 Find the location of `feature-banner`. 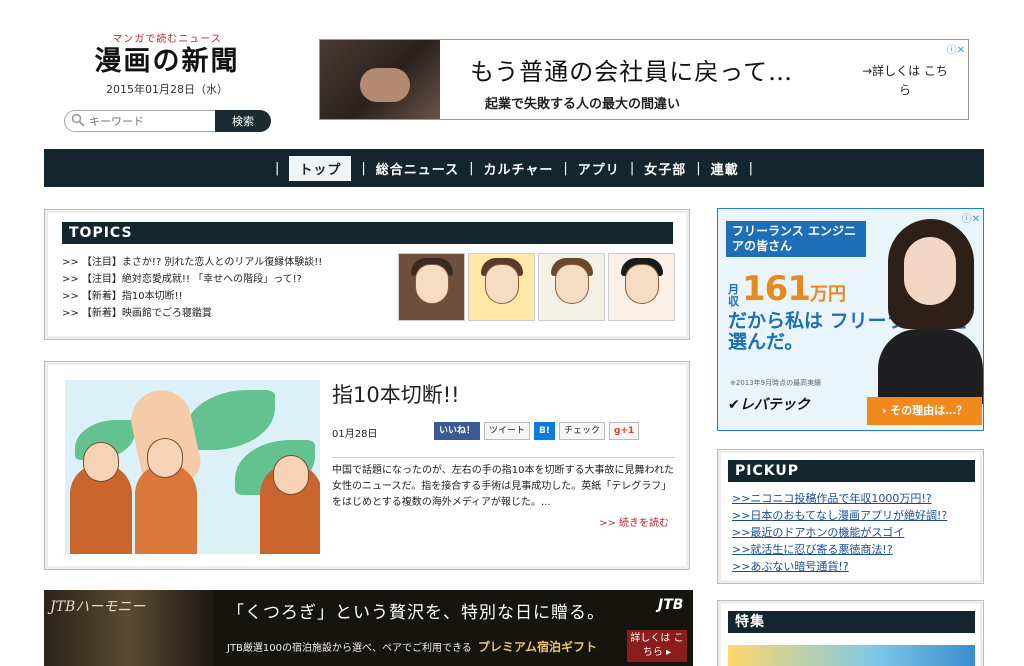

feature-banner is located at coordinates (851, 655).